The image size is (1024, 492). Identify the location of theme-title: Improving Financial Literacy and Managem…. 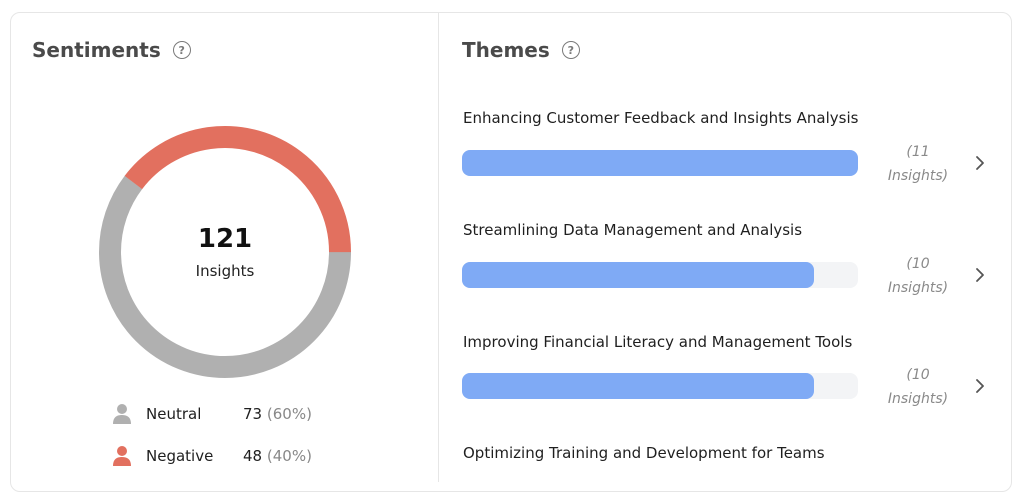
(657, 342).